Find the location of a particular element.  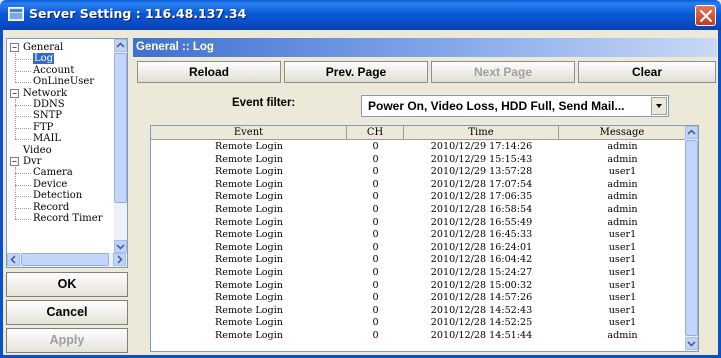

tree-item-label: Camera is located at coordinates (53, 173).